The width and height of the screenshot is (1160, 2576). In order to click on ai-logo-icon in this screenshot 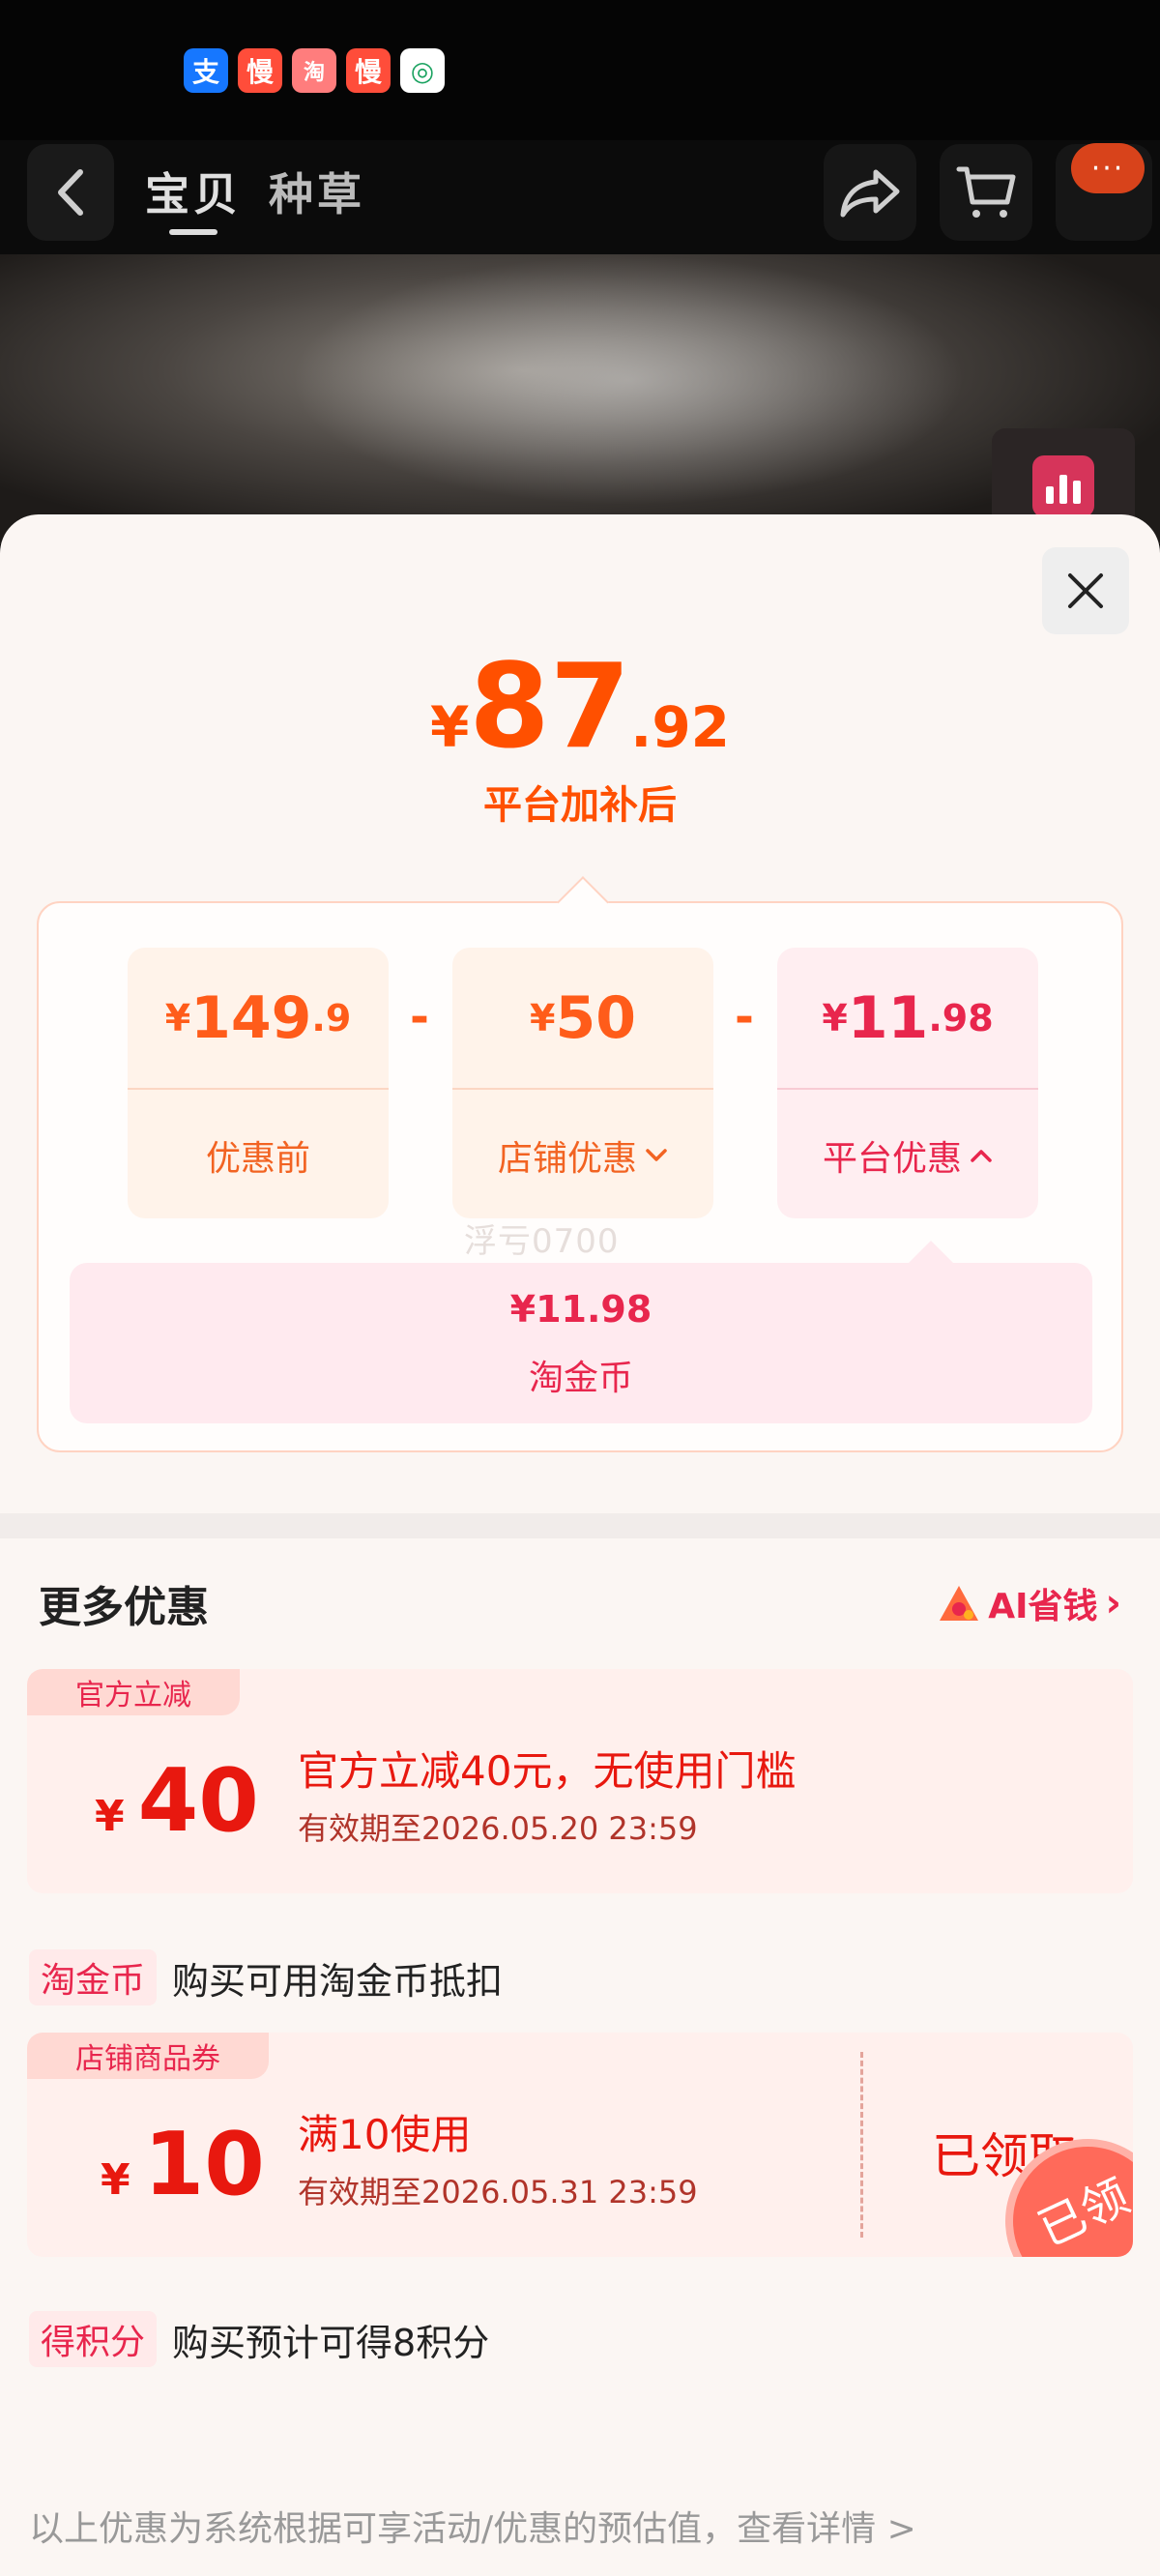, I will do `click(959, 1603)`.